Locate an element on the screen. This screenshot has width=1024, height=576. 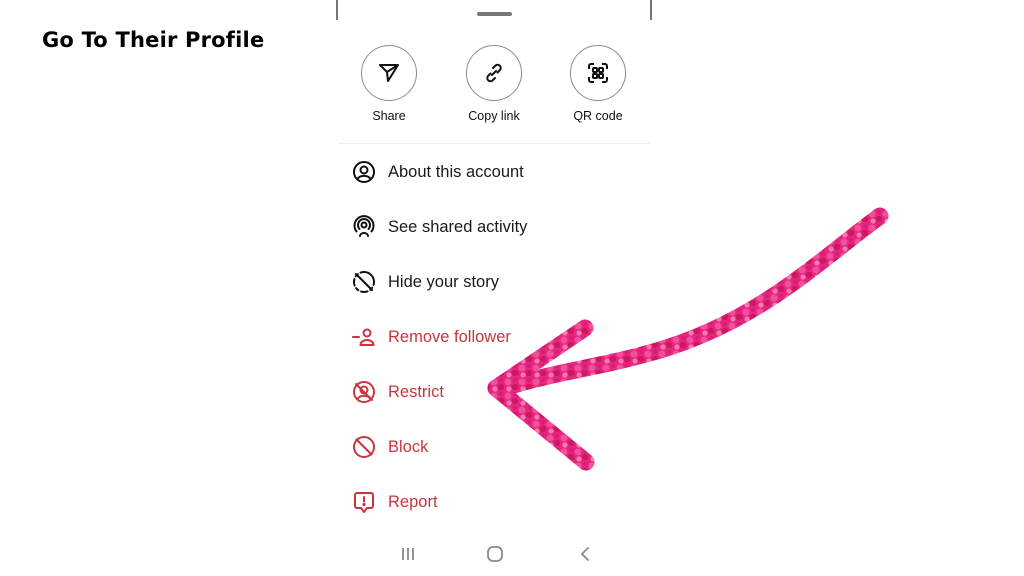
share-button: Share is located at coordinates (389, 84).